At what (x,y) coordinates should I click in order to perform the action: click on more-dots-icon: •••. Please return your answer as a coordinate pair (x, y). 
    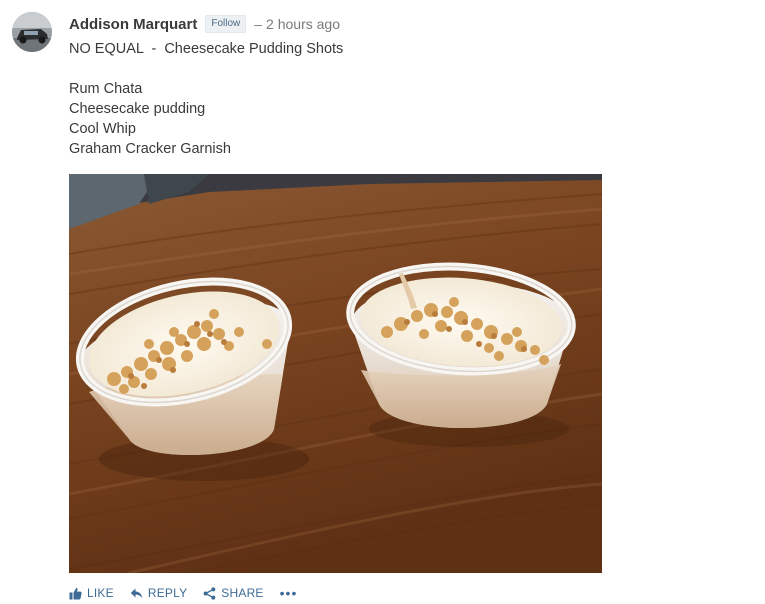
    Looking at the image, I should click on (288, 593).